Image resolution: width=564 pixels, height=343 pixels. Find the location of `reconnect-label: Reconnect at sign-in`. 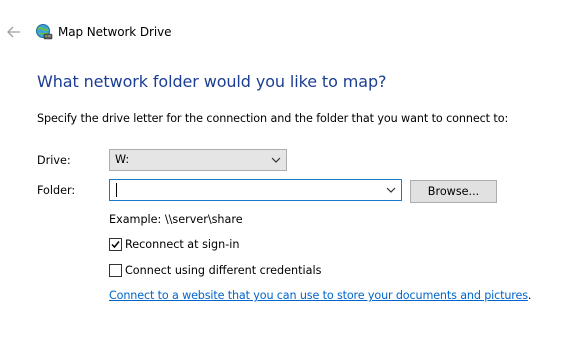

reconnect-label: Reconnect at sign-in is located at coordinates (182, 244).